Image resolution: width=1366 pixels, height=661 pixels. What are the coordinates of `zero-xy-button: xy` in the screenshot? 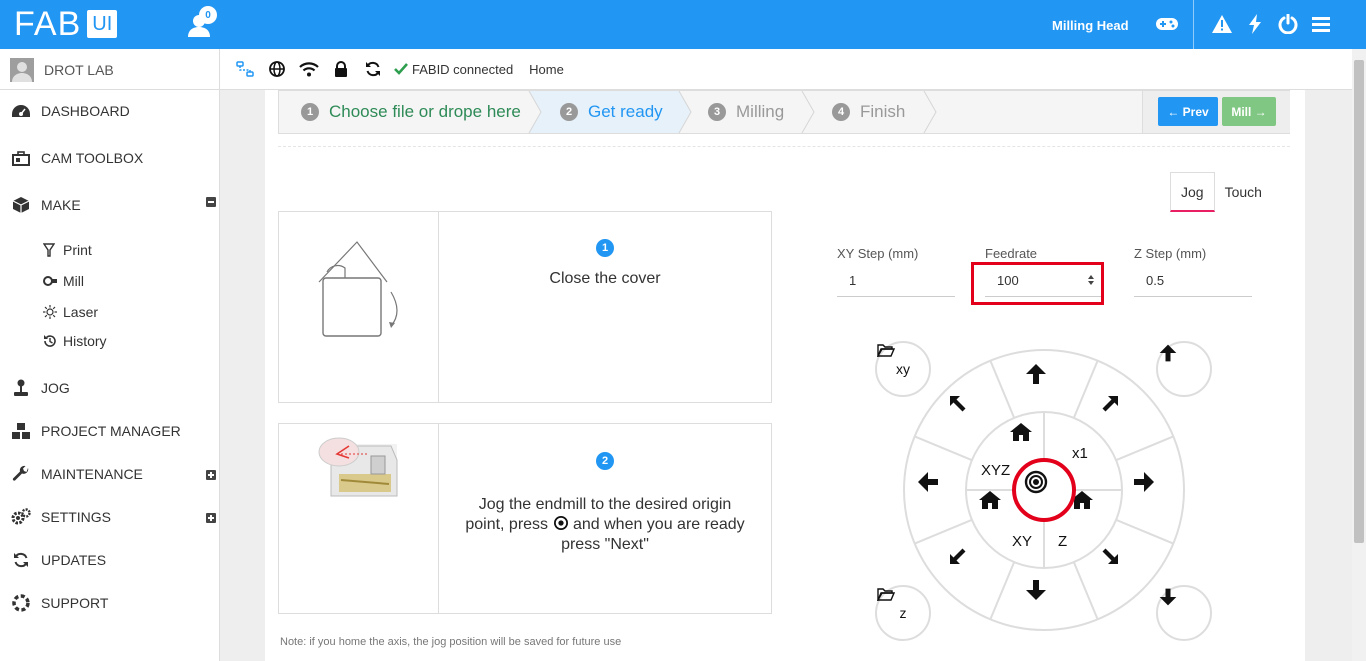 It's located at (903, 369).